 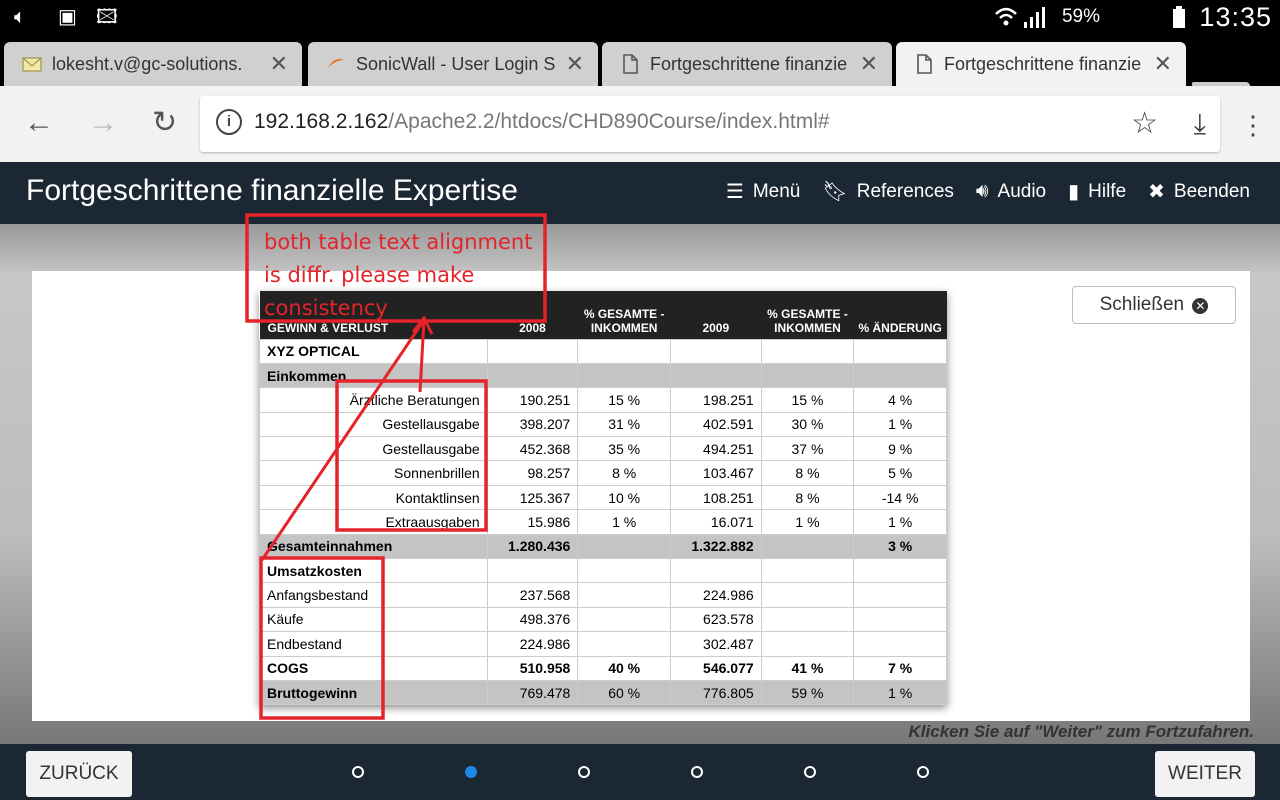 I want to click on row-label-cell: Gesamteinnahmen, so click(x=373, y=546).